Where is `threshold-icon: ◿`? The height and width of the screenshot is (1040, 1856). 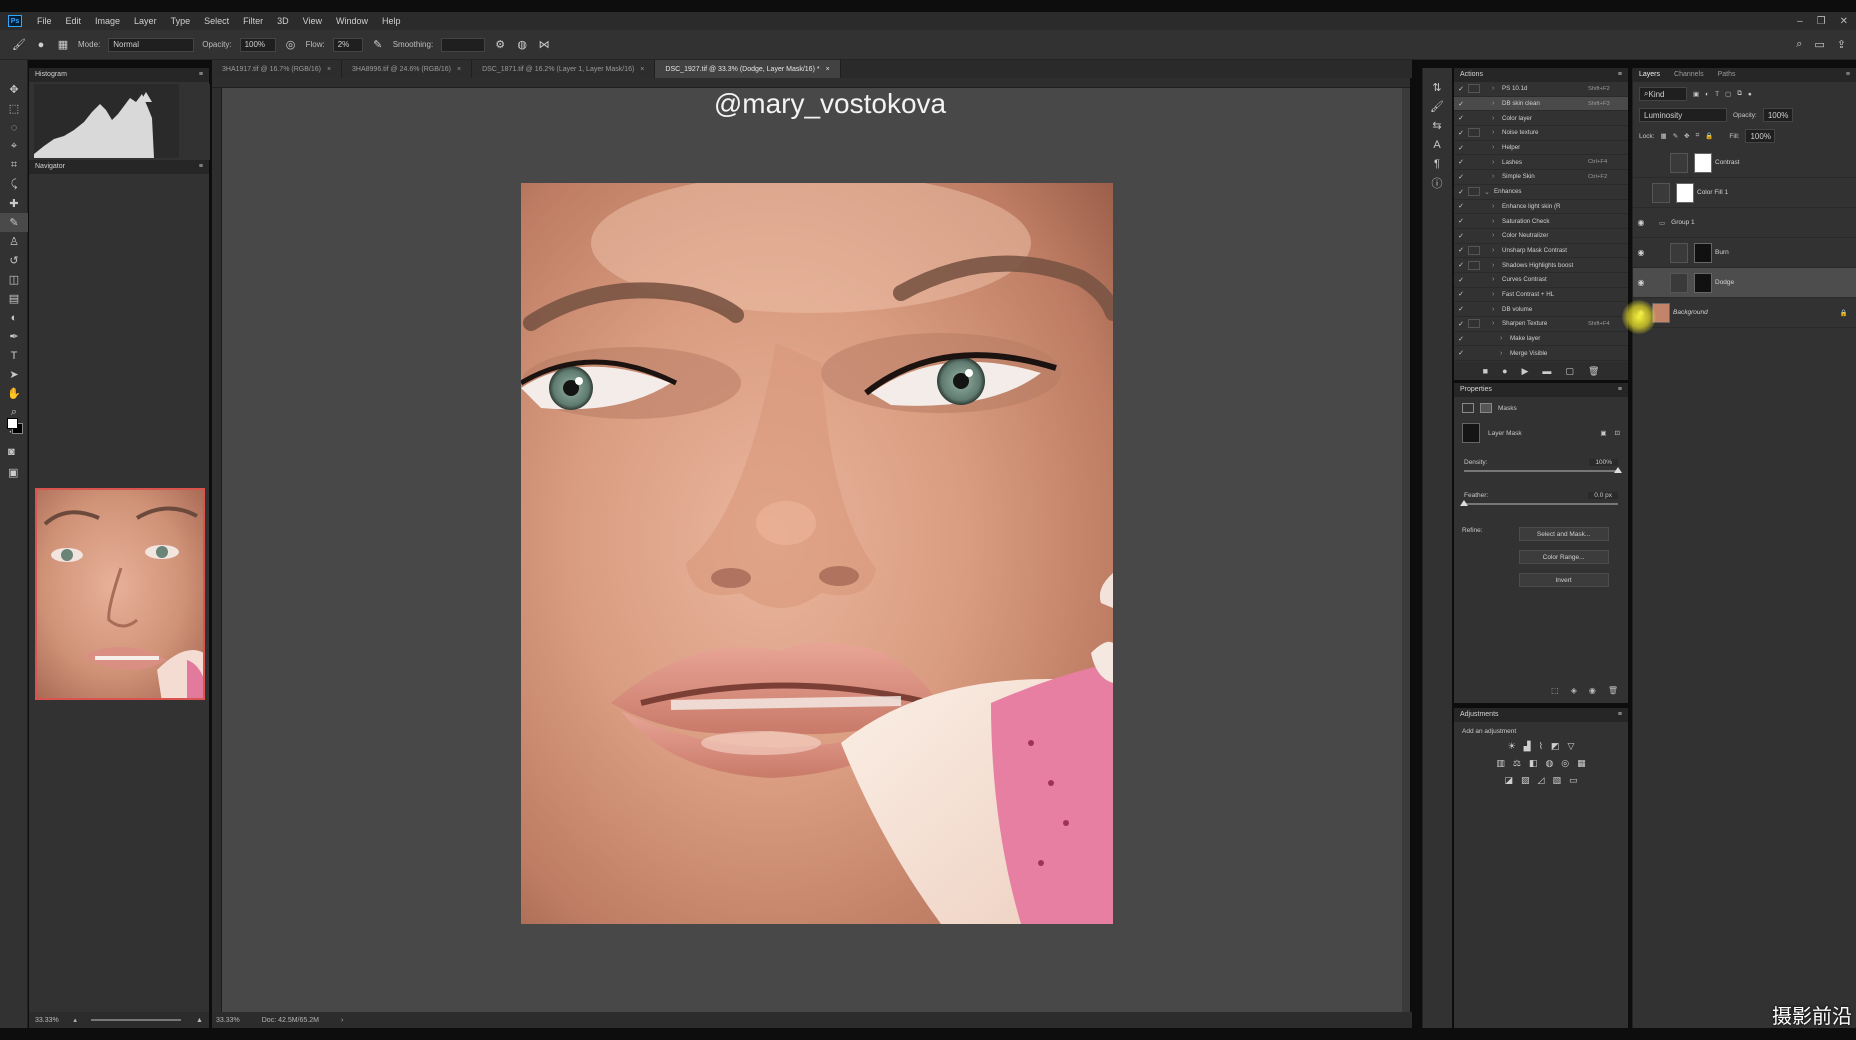
threshold-icon: ◿ is located at coordinates (1541, 780).